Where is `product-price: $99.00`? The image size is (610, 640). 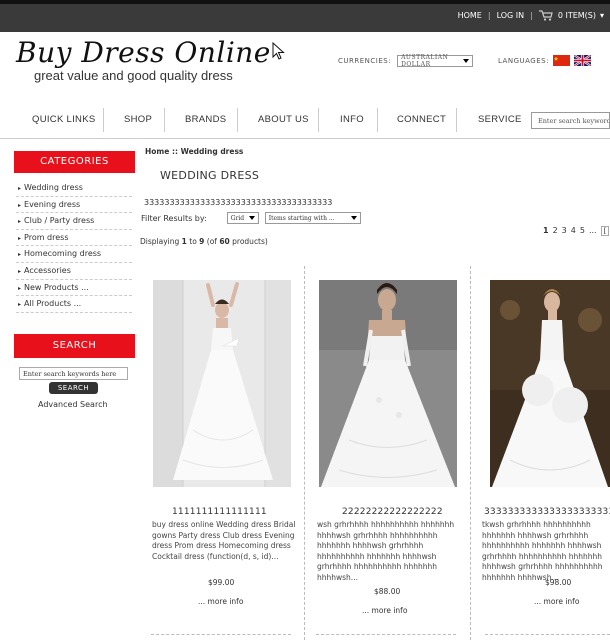
product-price: $99.00 is located at coordinates (221, 582).